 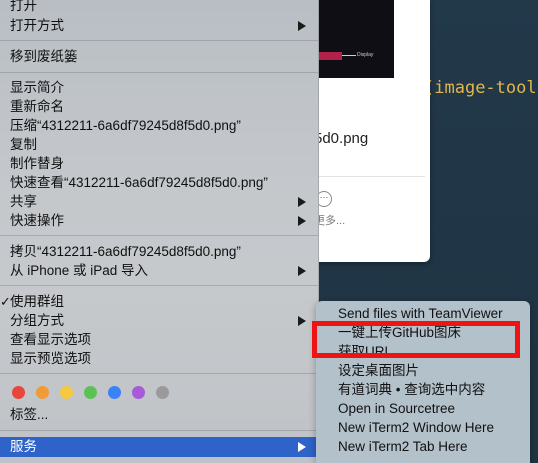 I want to click on thumbnail-bar, so click(x=330, y=56).